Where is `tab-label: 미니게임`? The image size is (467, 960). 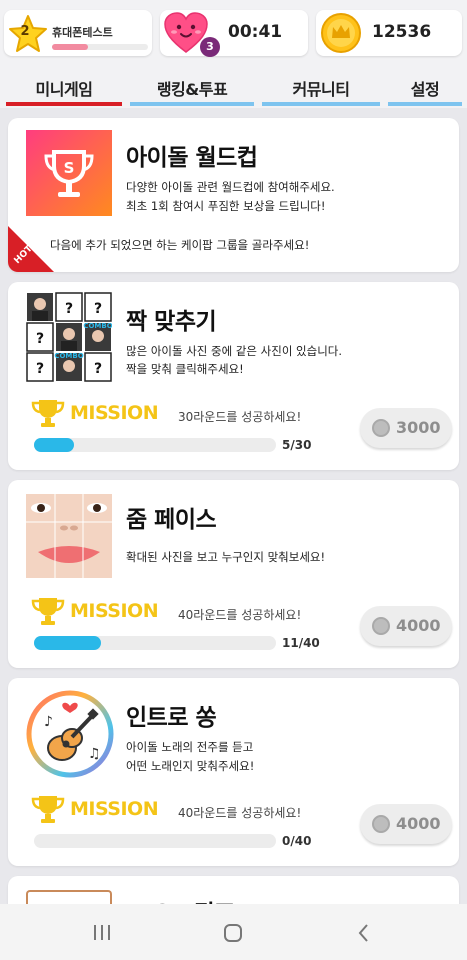
tab-label: 미니게임 is located at coordinates (64, 89).